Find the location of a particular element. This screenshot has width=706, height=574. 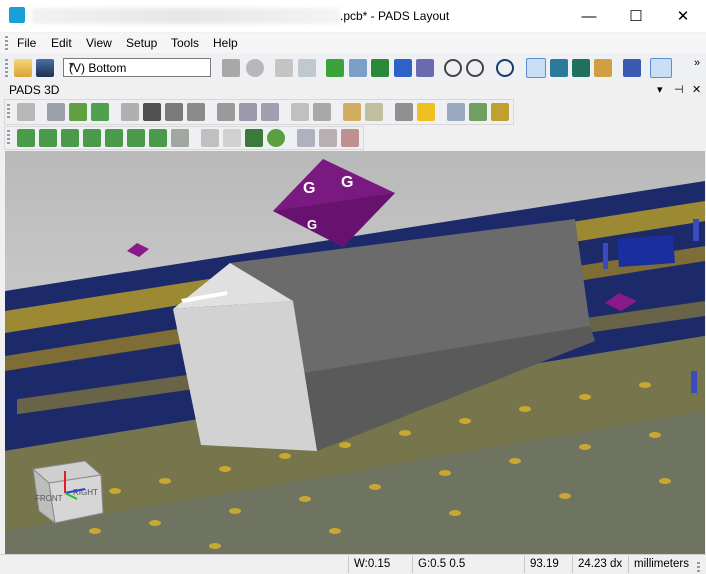

redo-icon is located at coordinates (475, 68).